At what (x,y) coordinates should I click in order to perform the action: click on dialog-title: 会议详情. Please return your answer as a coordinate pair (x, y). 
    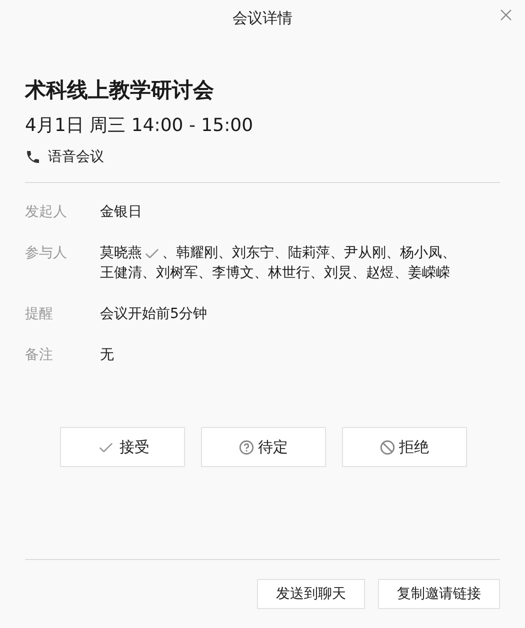
    Looking at the image, I should click on (262, 18).